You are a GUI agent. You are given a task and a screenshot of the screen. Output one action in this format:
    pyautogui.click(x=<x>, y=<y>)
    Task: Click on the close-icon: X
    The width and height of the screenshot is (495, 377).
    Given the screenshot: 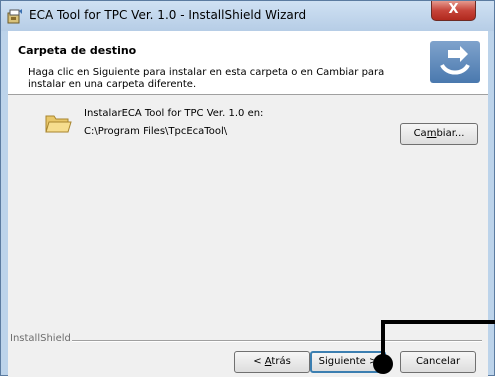 What is the action you would take?
    pyautogui.click(x=453, y=9)
    